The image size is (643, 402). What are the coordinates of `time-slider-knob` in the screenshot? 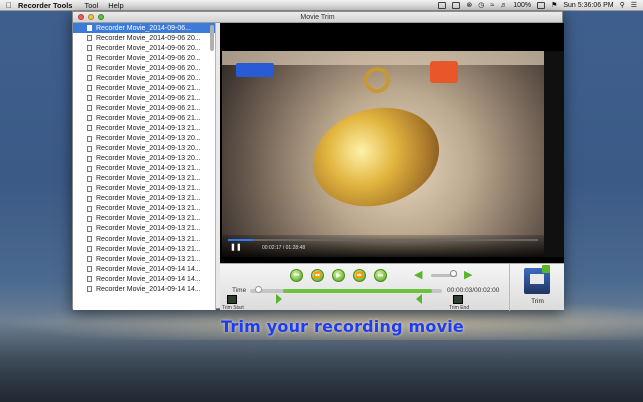 It's located at (258, 289).